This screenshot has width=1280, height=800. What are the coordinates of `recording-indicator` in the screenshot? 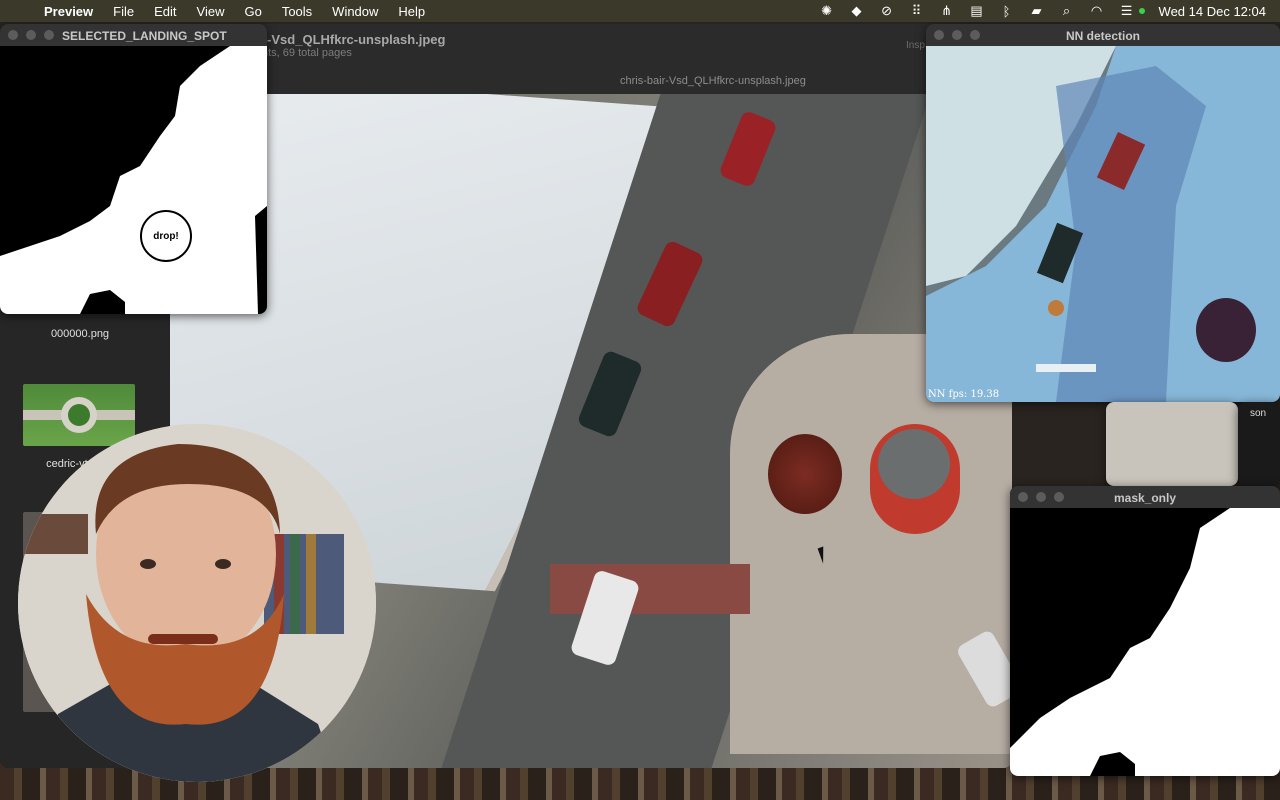 It's located at (1141, 11).